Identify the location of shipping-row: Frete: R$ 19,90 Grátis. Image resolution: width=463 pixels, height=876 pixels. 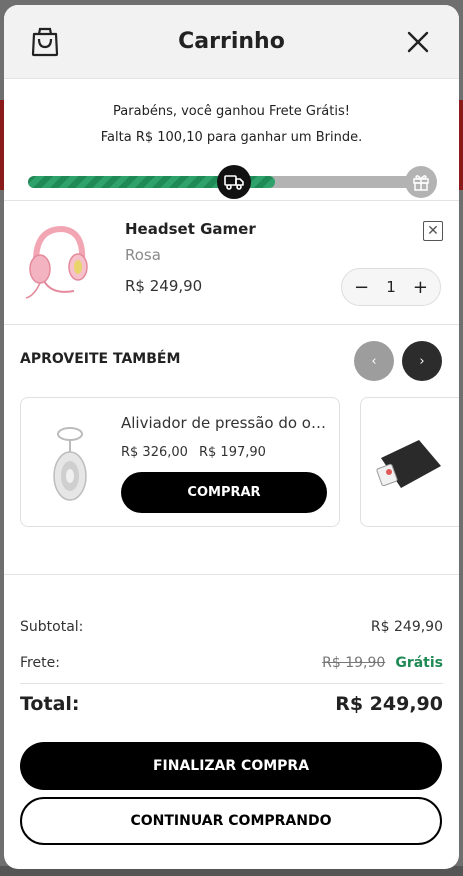
(231, 663).